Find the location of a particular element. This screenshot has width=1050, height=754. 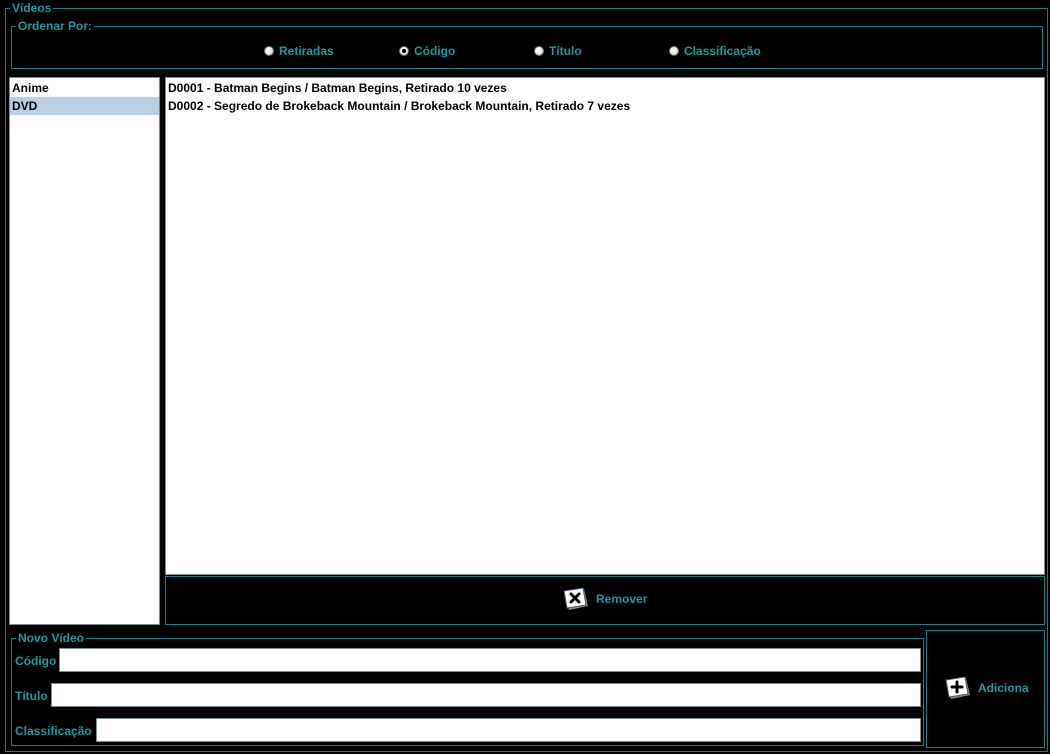

classification-label: Classificação is located at coordinates (53, 731).